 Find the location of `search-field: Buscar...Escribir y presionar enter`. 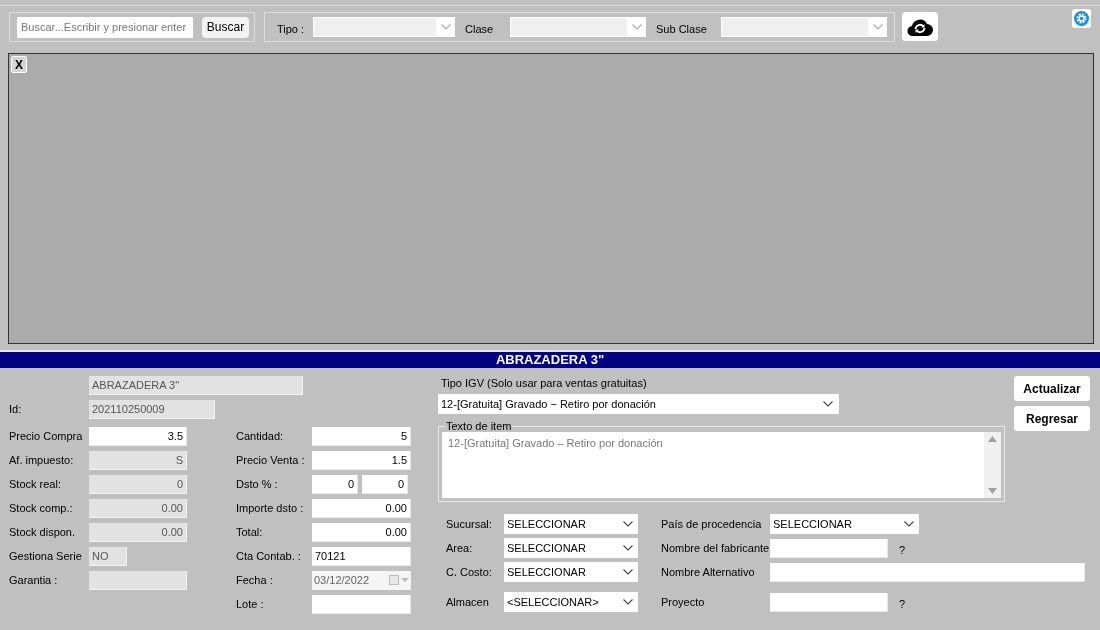

search-field: Buscar...Escribir y presionar enter is located at coordinates (105, 27).